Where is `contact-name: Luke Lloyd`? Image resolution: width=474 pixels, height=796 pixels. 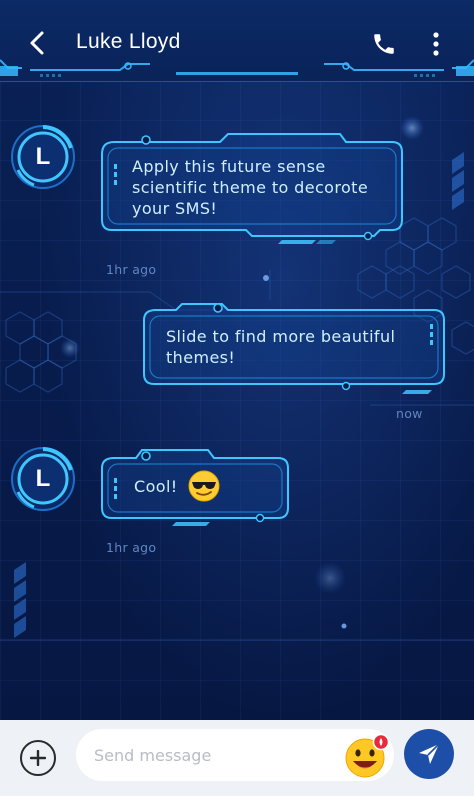 contact-name: Luke Lloyd is located at coordinates (128, 41).